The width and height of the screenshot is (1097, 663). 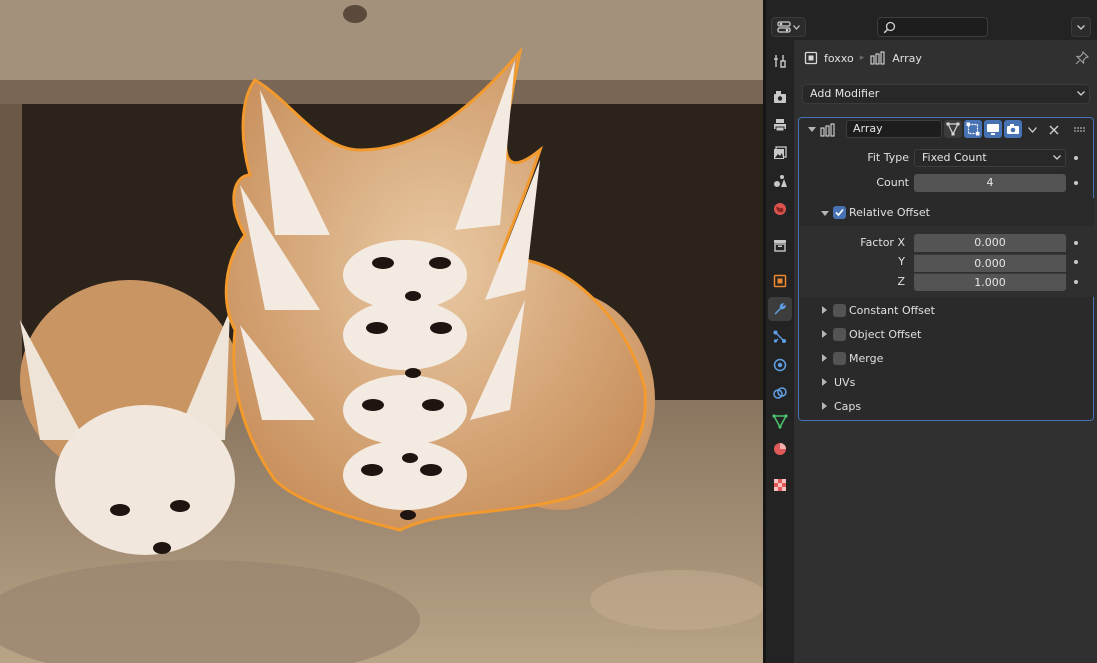 I want to click on modifier-name-input: Array, so click(x=894, y=129).